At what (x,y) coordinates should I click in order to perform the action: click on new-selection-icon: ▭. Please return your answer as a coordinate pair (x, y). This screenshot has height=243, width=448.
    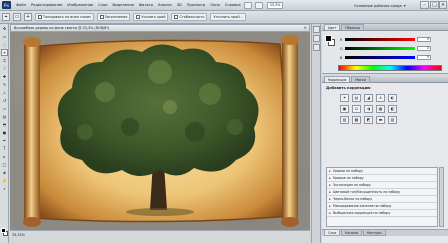
    Looking at the image, I should click on (17, 17).